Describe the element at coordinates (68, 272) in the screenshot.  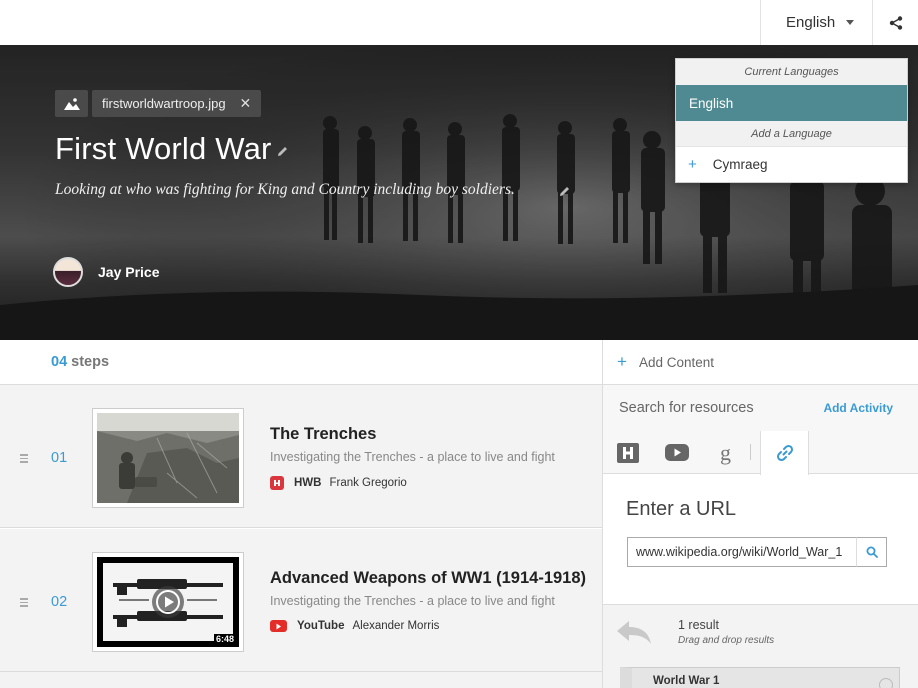
I see `avatar` at that location.